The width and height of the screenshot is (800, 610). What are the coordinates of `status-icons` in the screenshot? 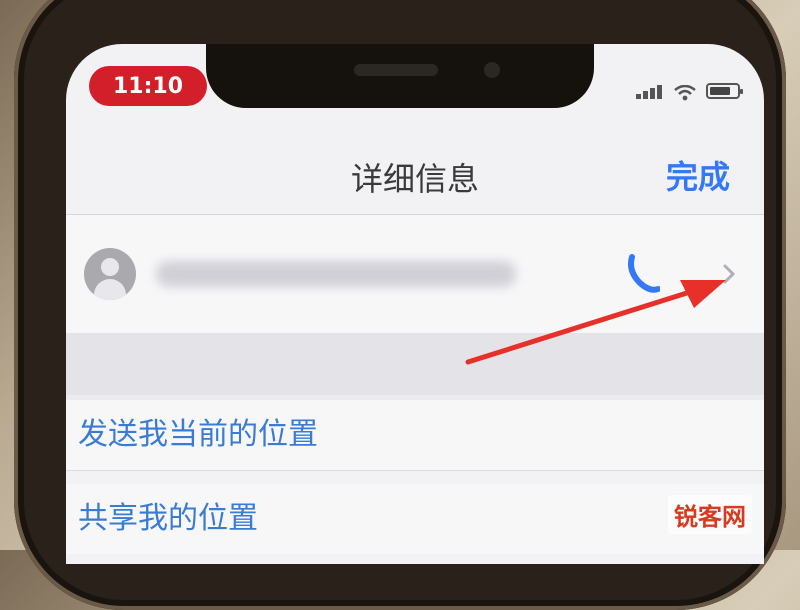 It's located at (689, 90).